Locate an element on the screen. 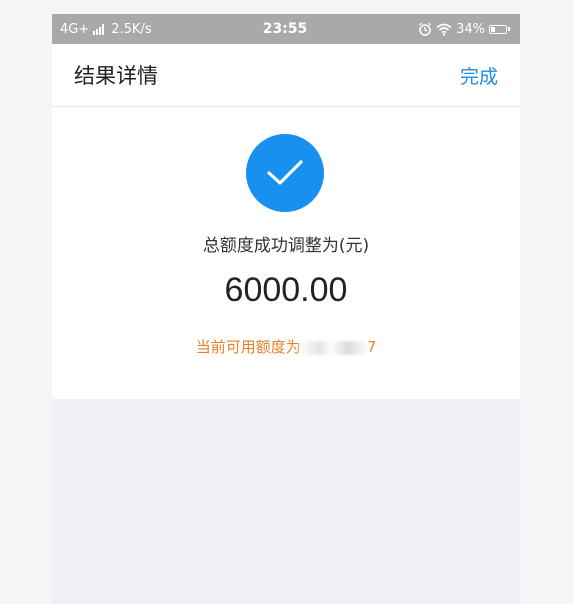 This screenshot has height=604, width=573. page-title: 结果详情 is located at coordinates (116, 76).